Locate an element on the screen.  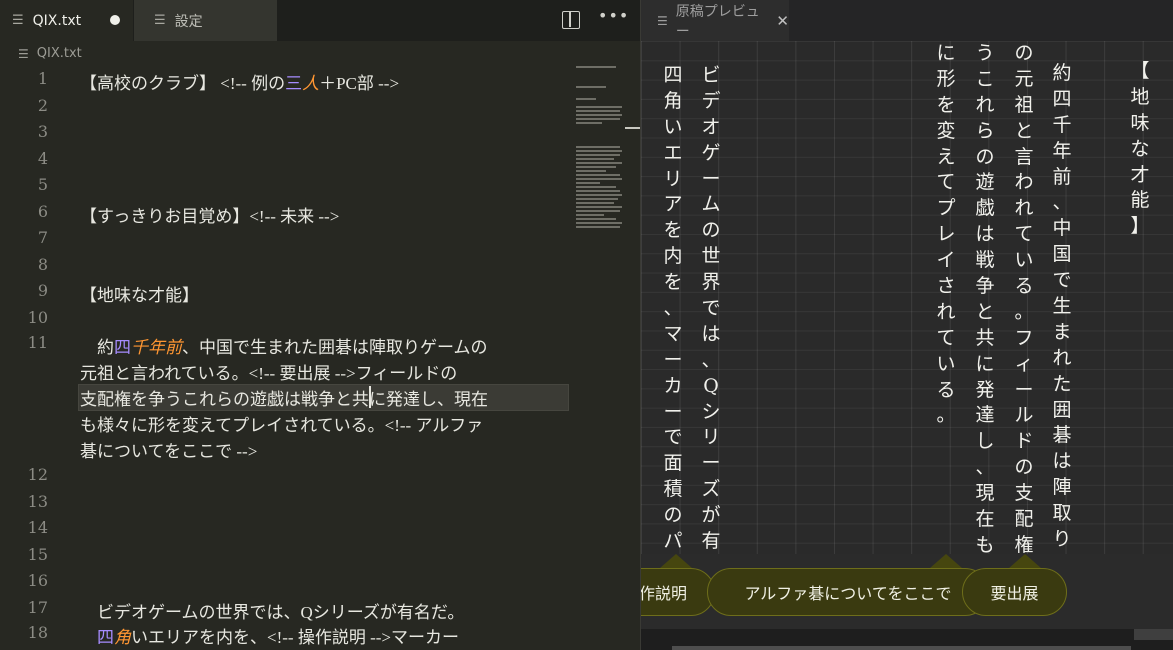
file-lines-icon: ☰ is located at coordinates (23, 53).